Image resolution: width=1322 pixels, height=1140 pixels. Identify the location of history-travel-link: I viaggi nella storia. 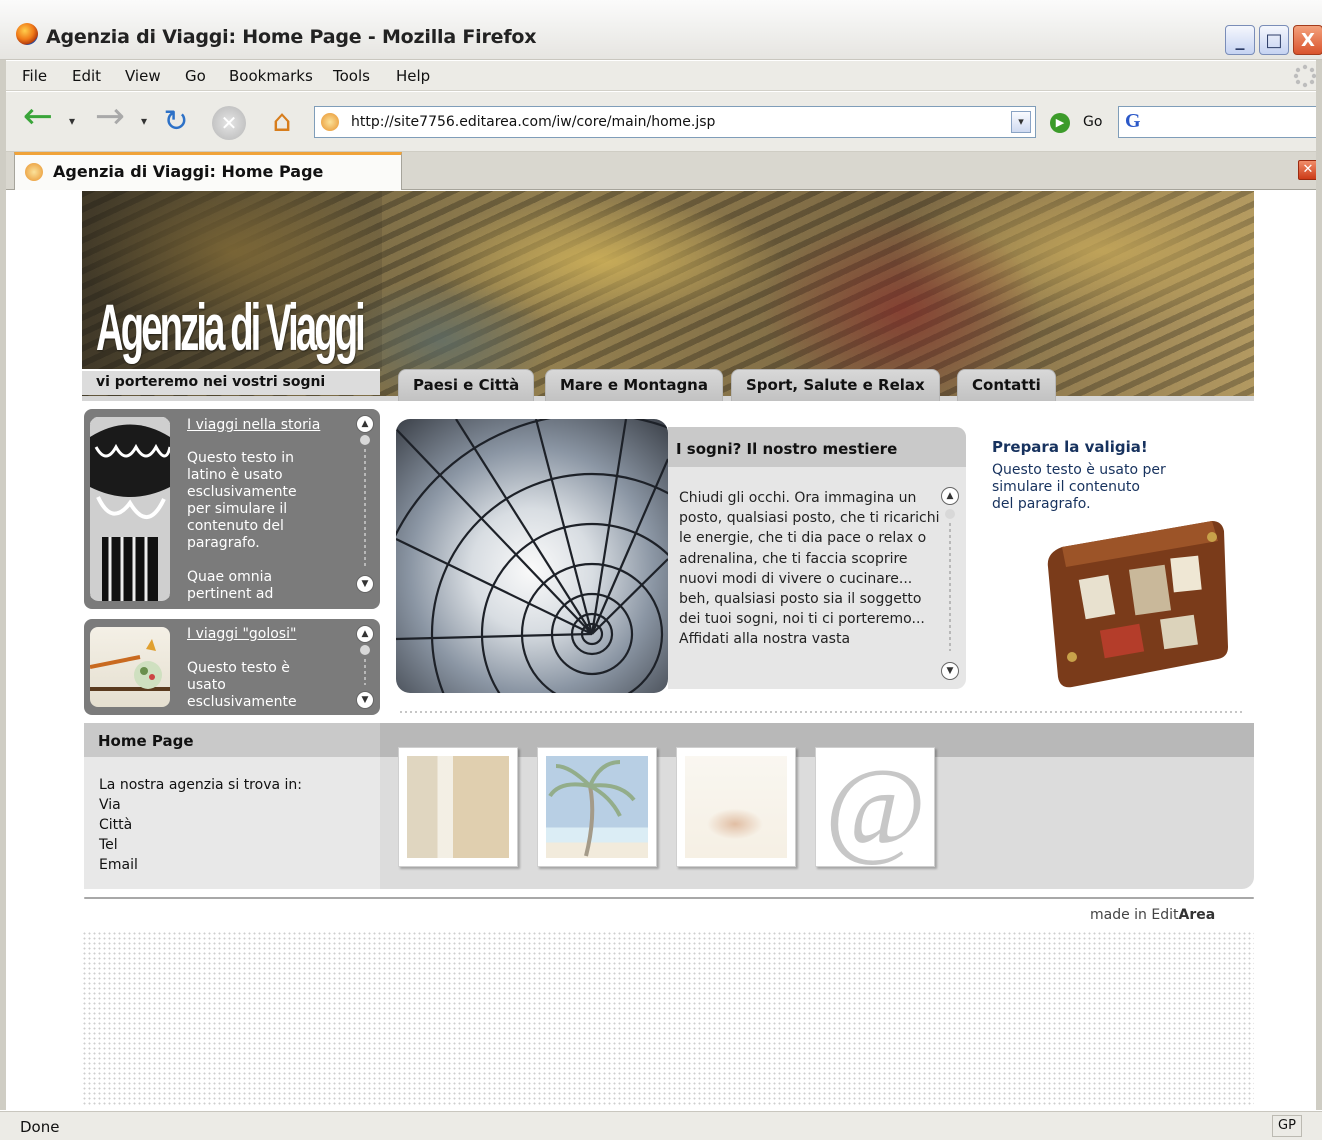
(253, 425).